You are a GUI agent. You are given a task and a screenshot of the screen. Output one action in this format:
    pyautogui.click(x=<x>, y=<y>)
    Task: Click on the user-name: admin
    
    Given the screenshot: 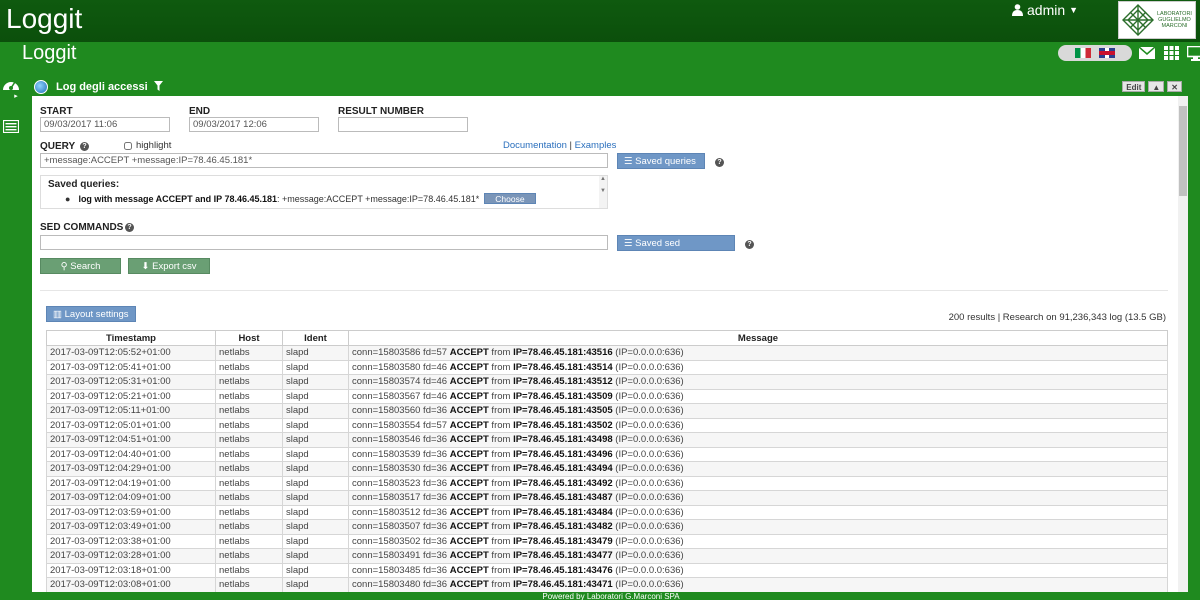 What is the action you would take?
    pyautogui.click(x=1046, y=10)
    